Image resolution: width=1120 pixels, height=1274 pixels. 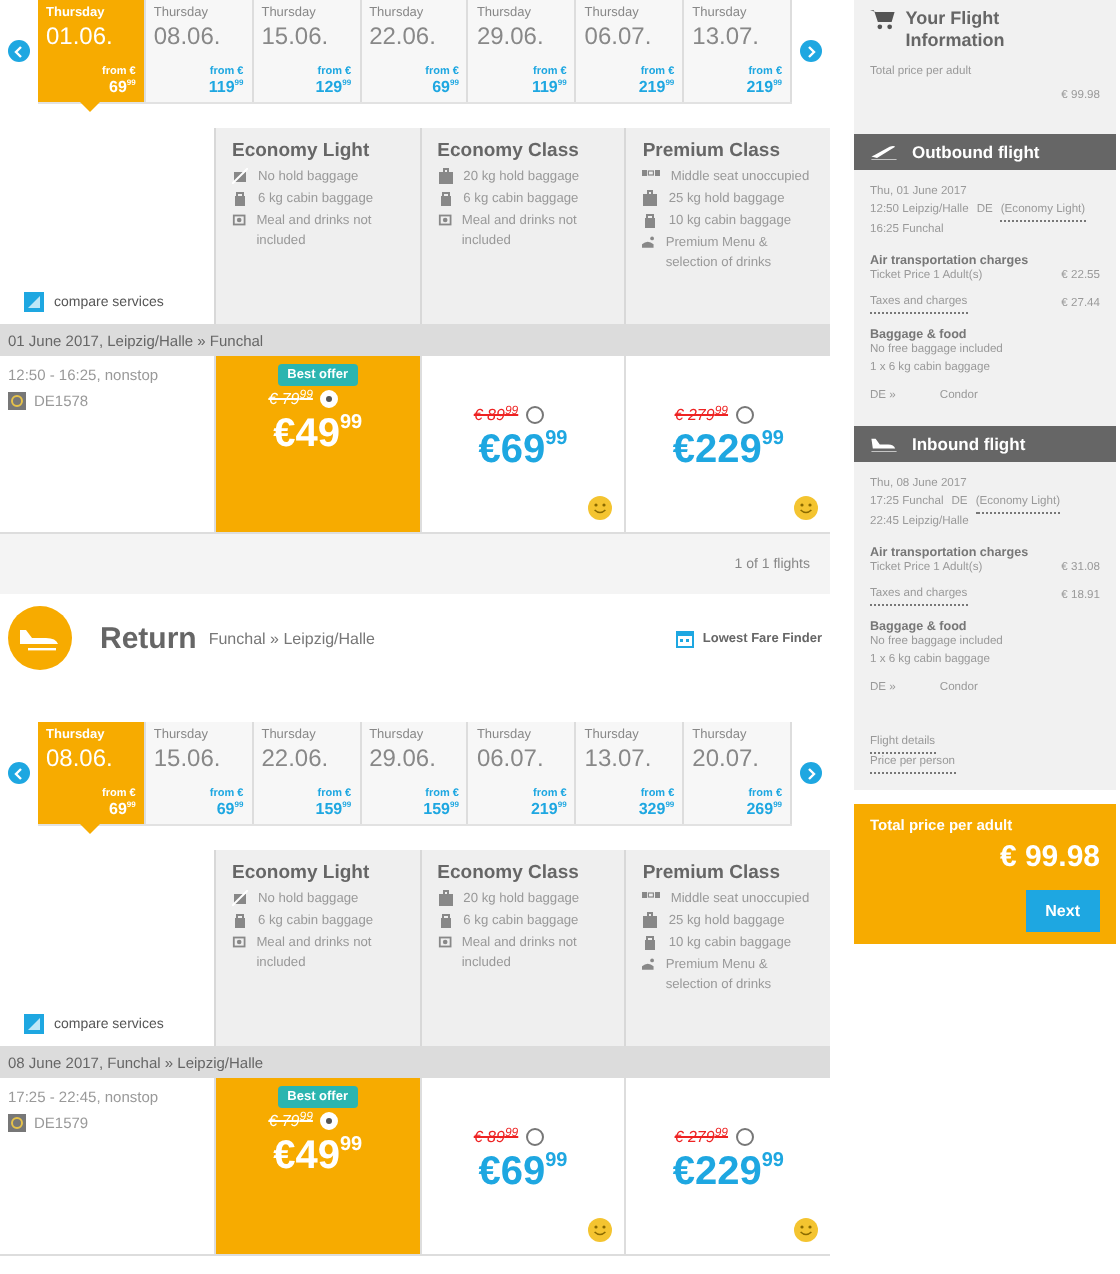 I want to click on panel-title: Your Flight Information, so click(x=956, y=30).